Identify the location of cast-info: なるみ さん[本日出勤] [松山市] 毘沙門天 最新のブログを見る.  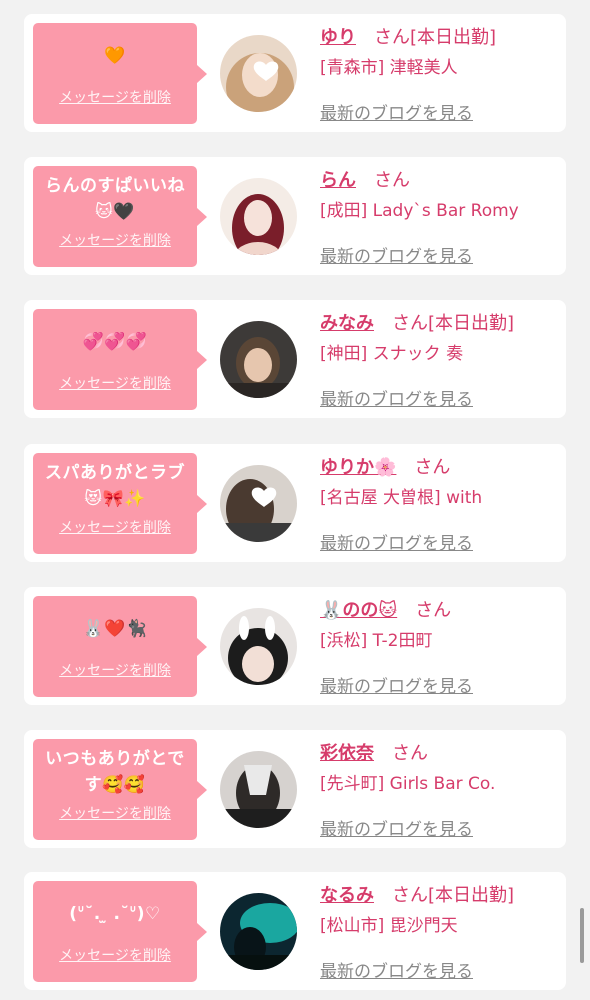
(439, 931).